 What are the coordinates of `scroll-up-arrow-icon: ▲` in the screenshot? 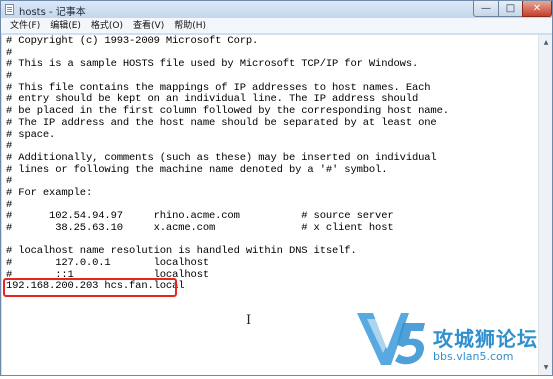 It's located at (546, 42).